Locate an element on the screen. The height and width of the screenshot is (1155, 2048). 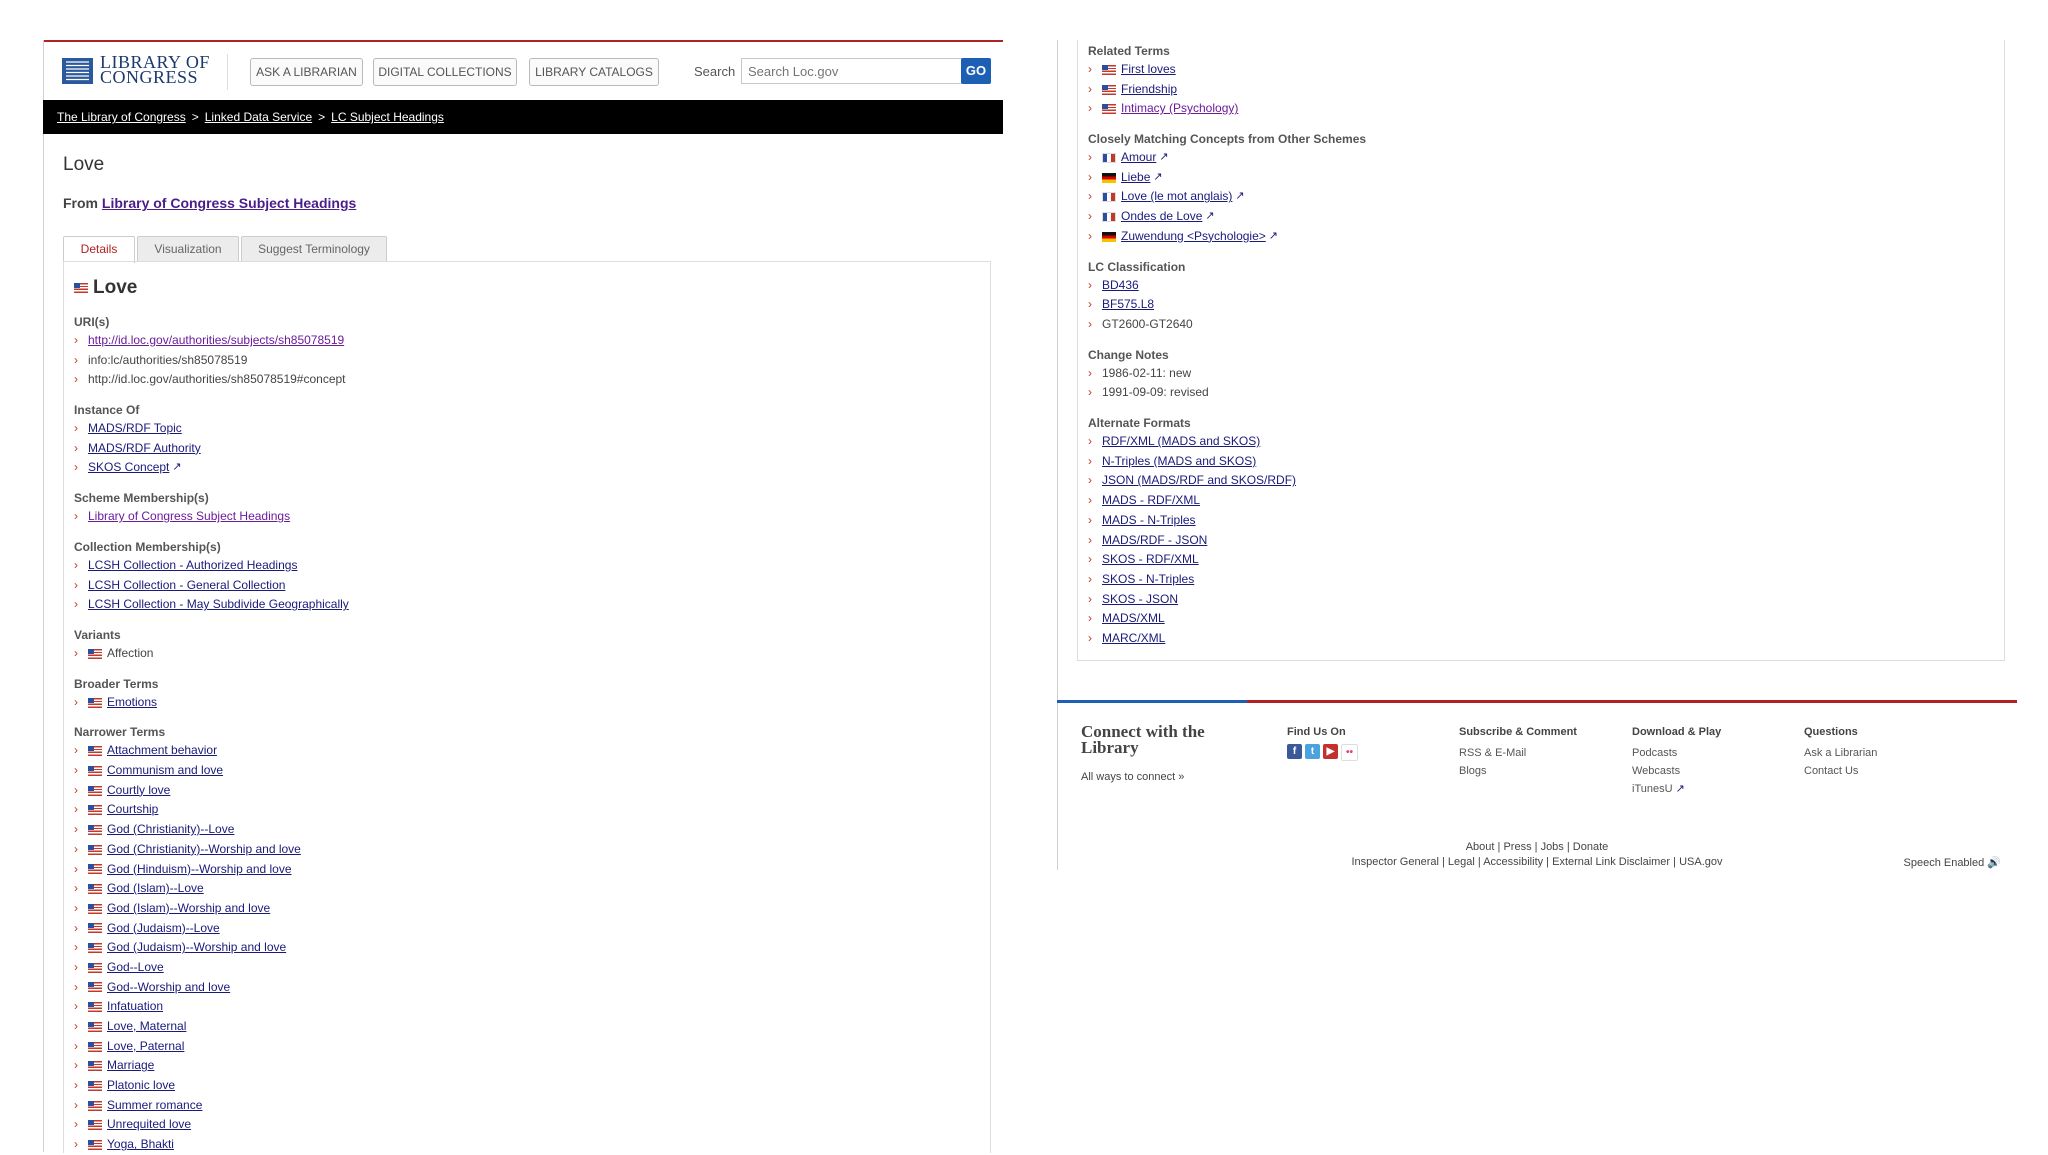
list-item: › Friendship is located at coordinates (1163, 90).